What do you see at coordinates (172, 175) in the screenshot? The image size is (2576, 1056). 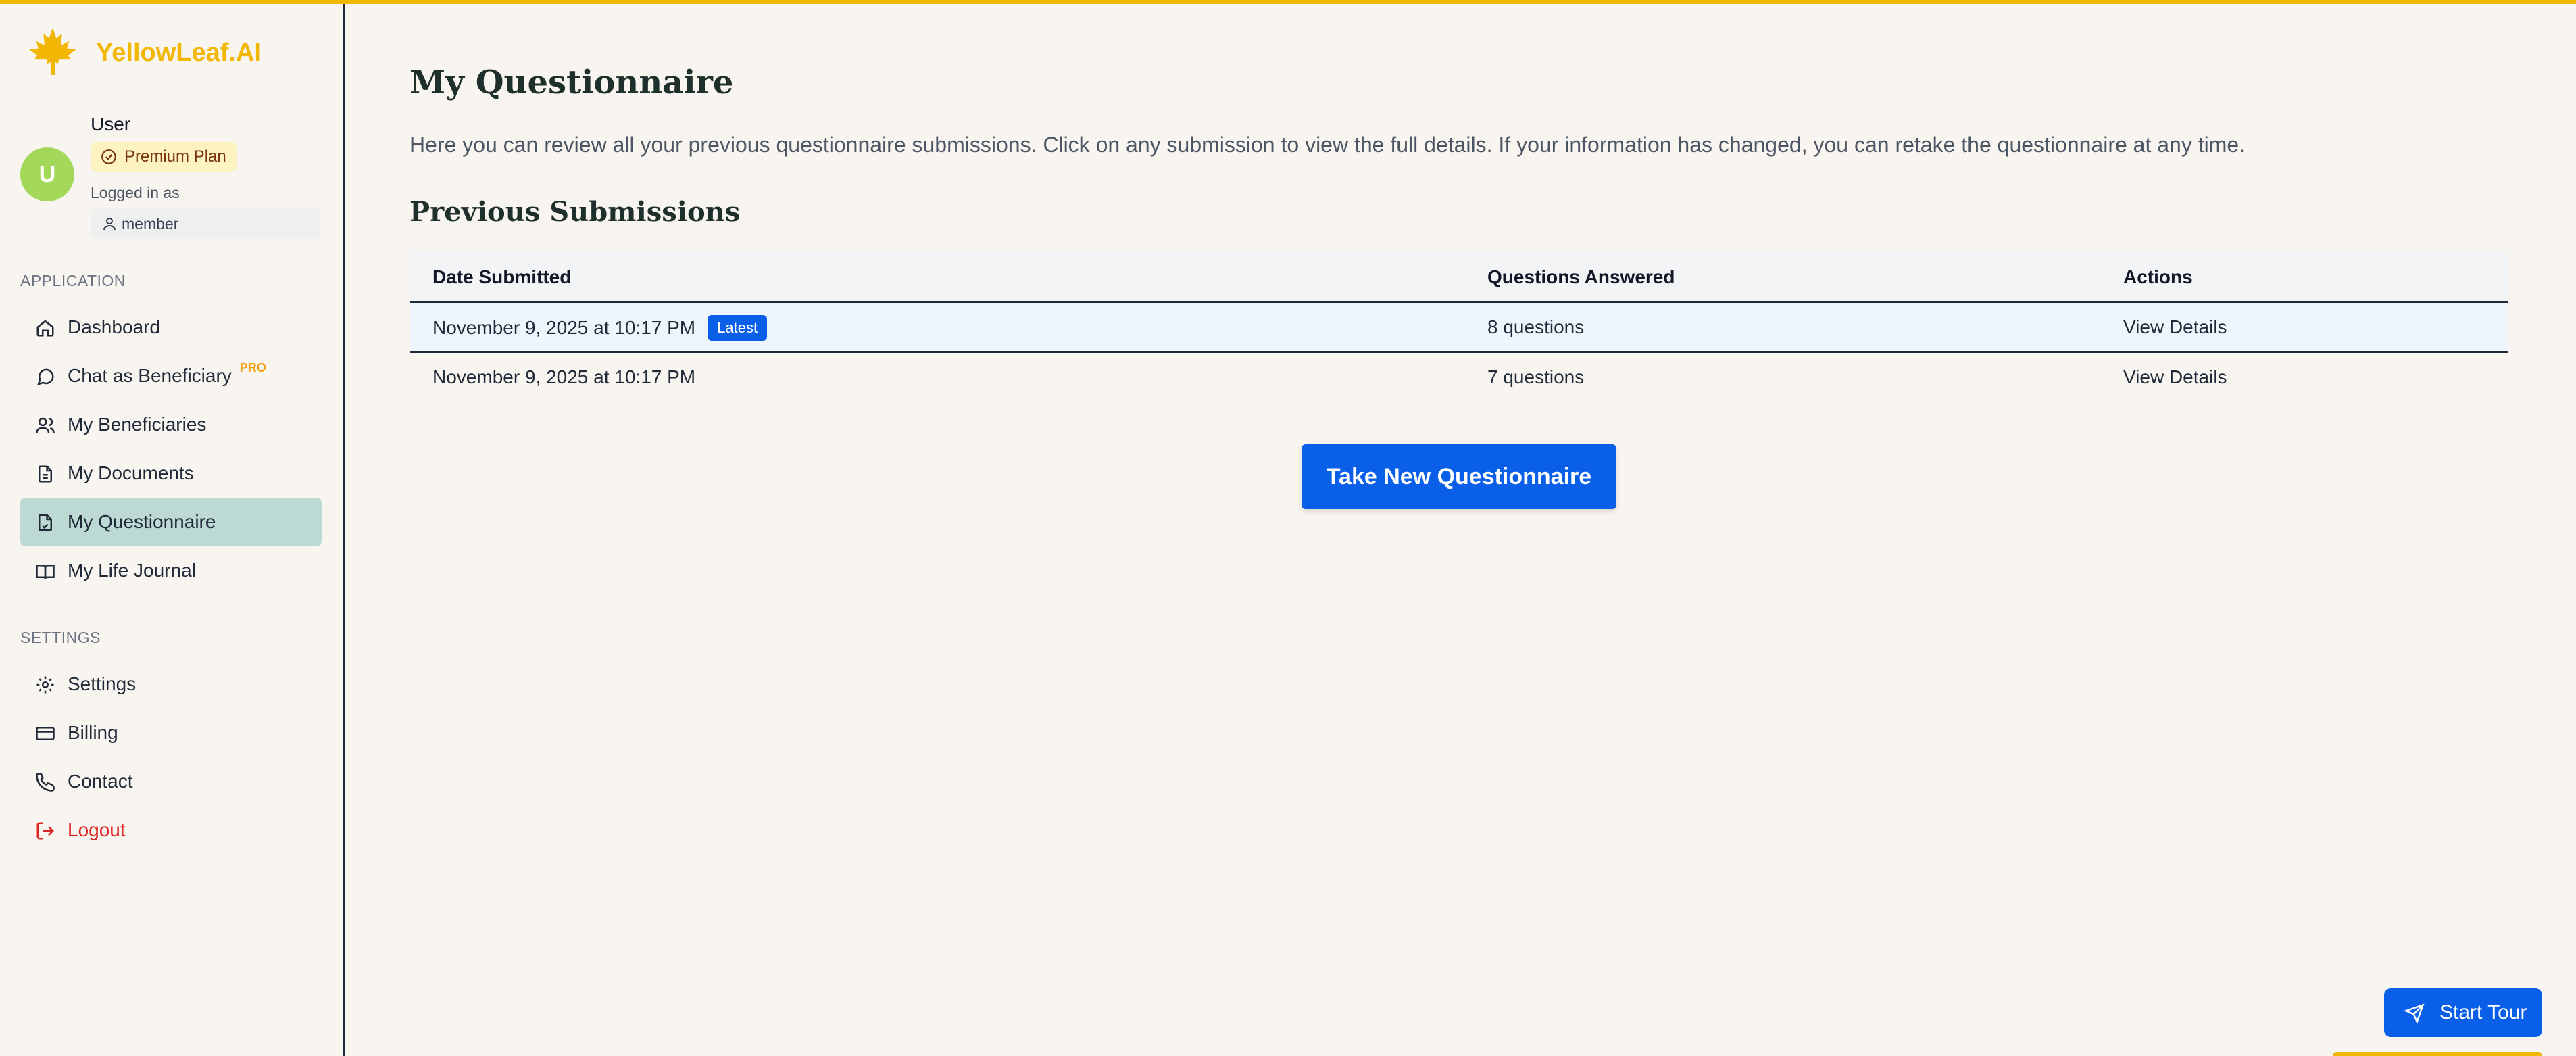 I see `user-profile: U User Premium Plan Logged in as member` at bounding box center [172, 175].